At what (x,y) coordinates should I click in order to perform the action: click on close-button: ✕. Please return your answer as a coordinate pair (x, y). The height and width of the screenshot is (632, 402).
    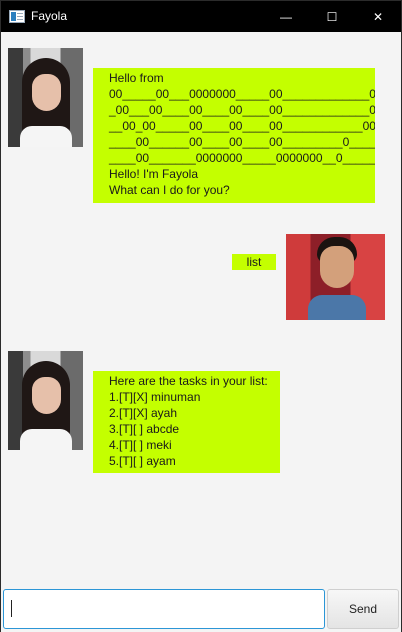
    Looking at the image, I should click on (378, 16).